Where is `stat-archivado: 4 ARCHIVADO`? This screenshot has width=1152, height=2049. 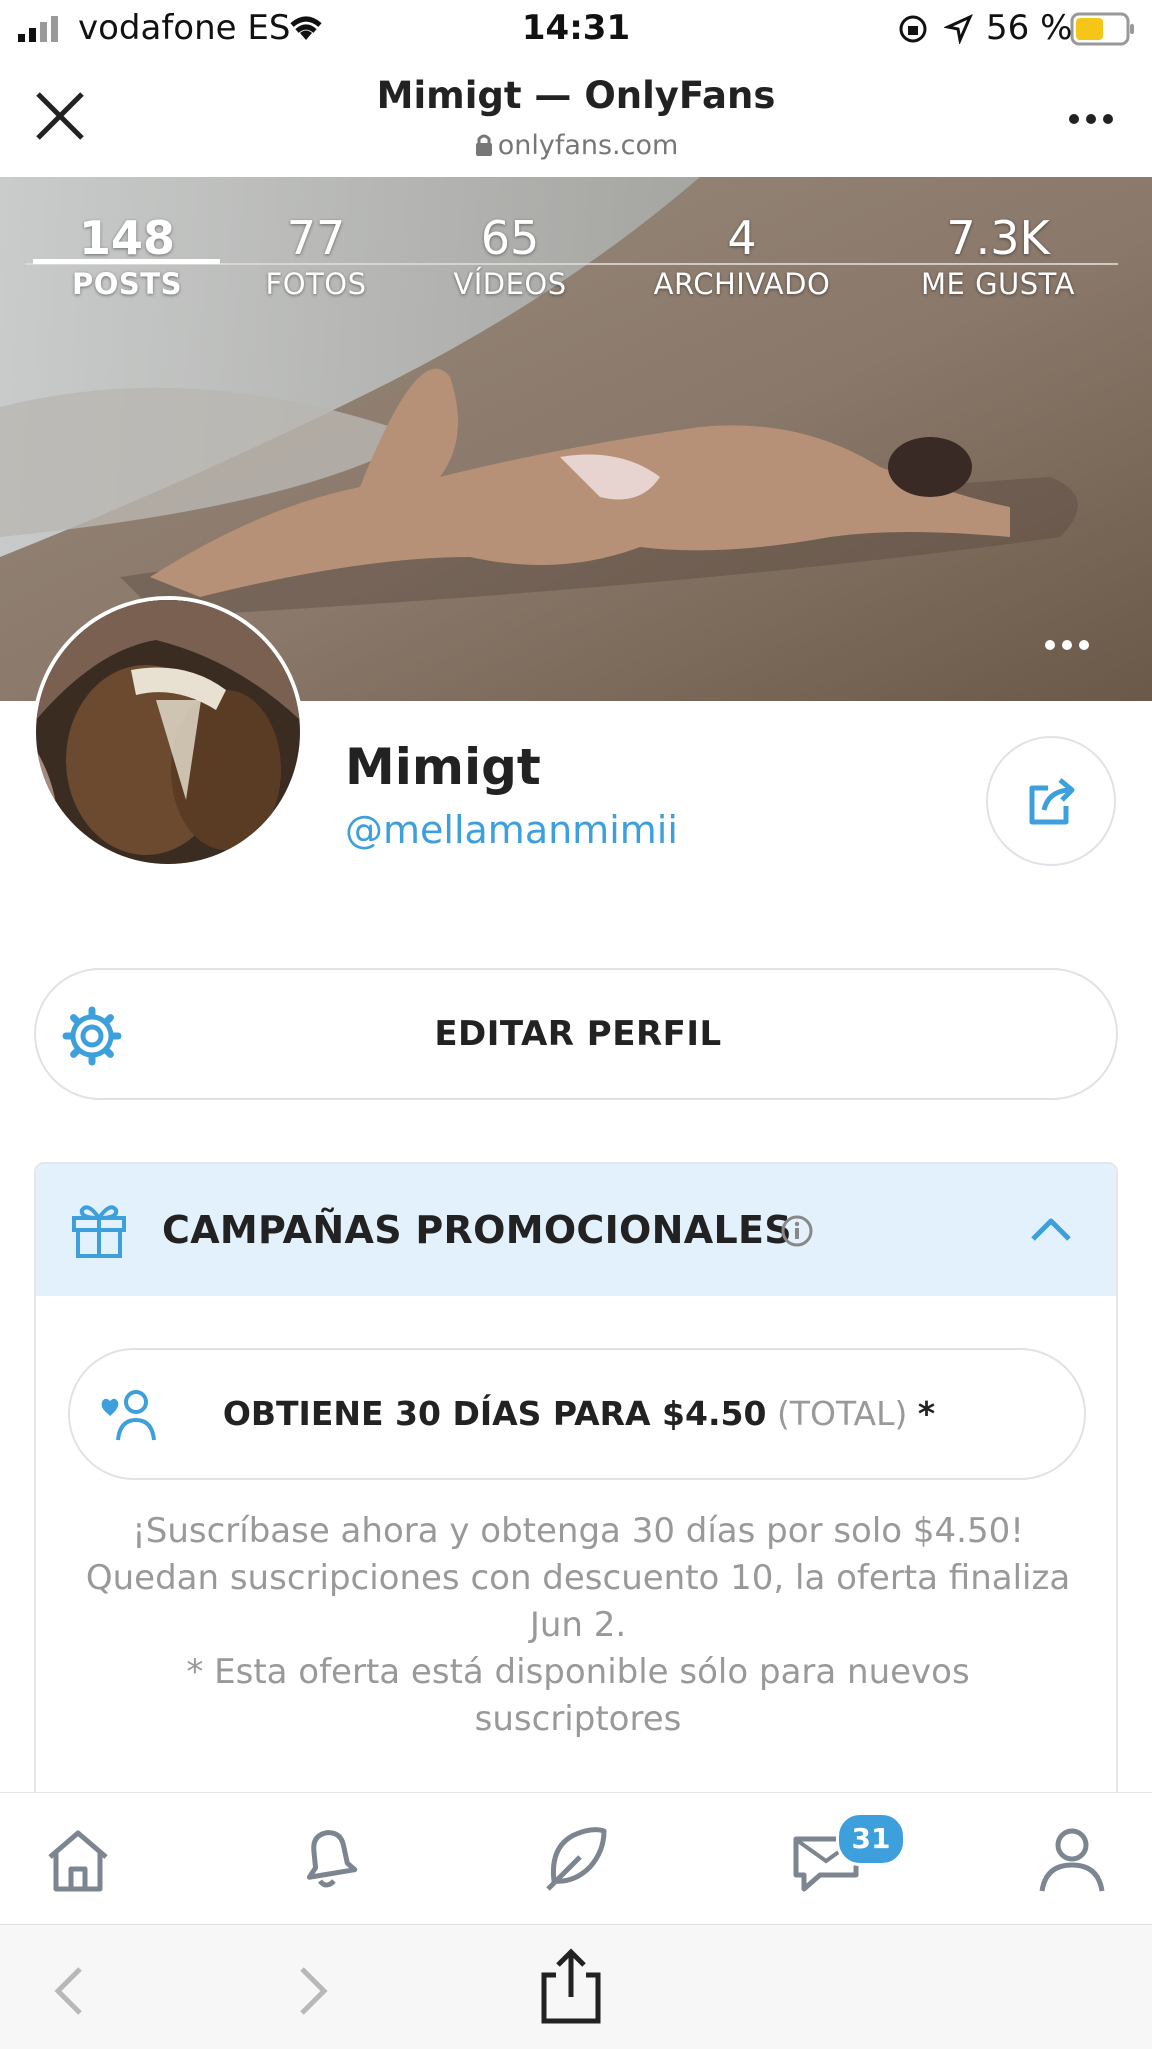 stat-archivado: 4 ARCHIVADO is located at coordinates (742, 256).